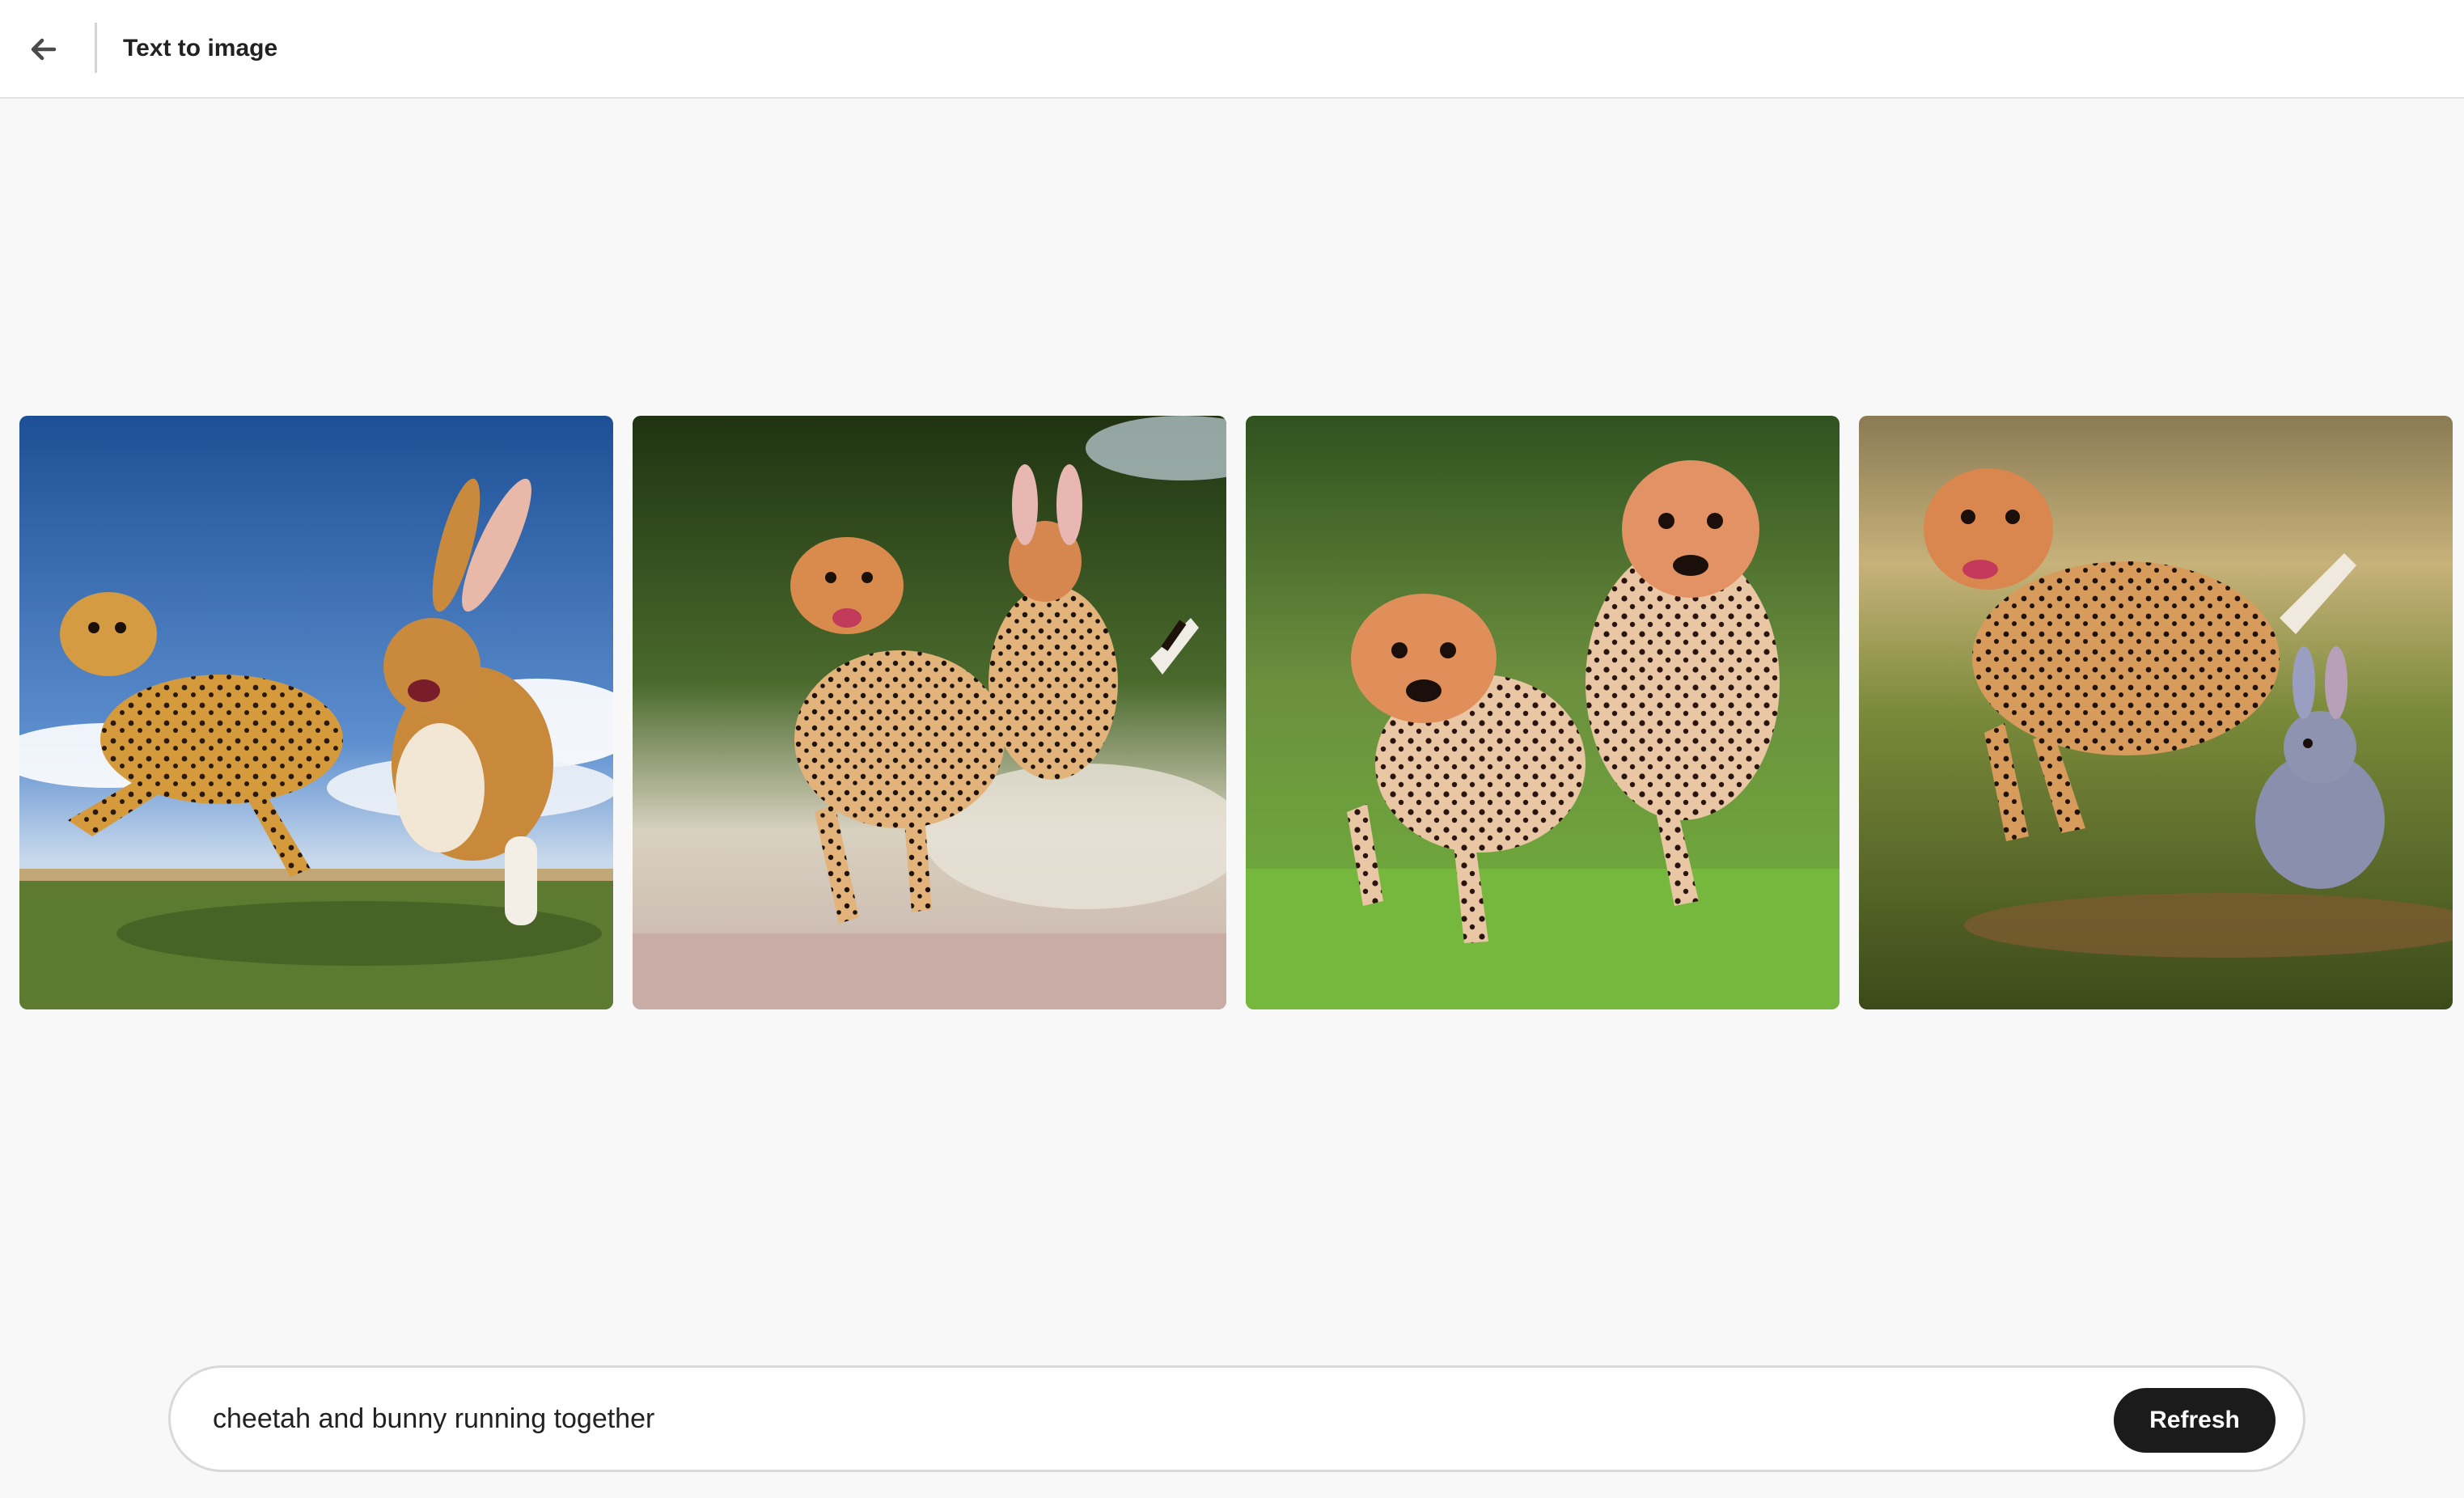 The width and height of the screenshot is (2464, 1498). I want to click on cheetah-bunny-image, so click(2156, 712).